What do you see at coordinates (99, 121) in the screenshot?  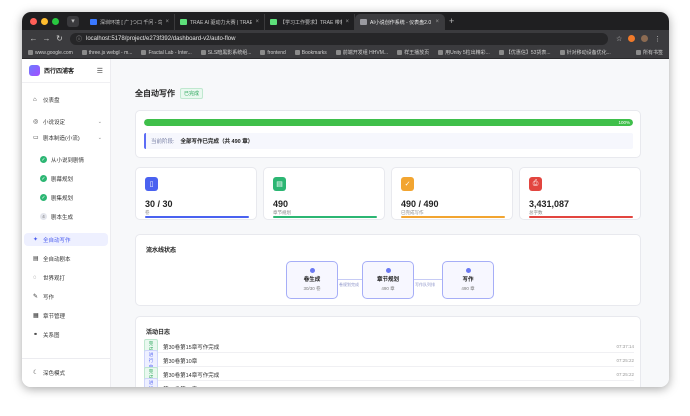 I see `chevron-down-icon: ⌄` at bounding box center [99, 121].